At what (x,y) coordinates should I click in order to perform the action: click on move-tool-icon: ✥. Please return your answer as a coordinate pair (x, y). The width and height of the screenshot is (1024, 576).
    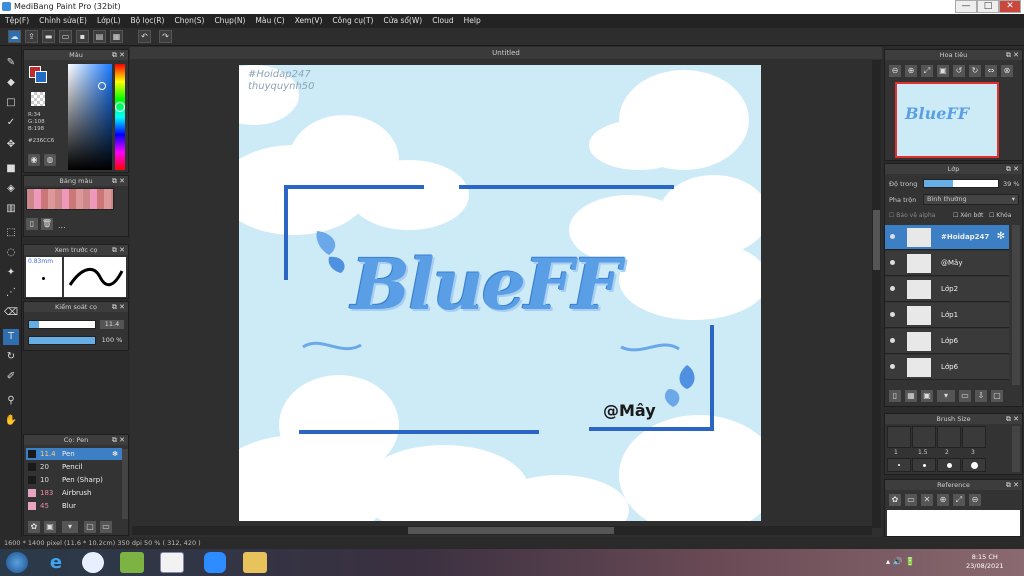
    Looking at the image, I should click on (11, 145).